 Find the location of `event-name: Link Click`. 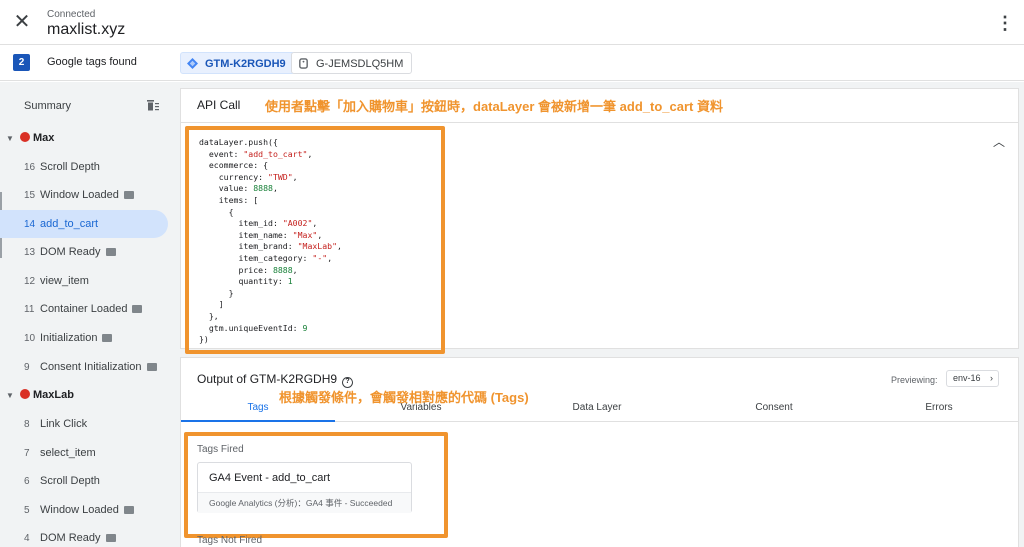

event-name: Link Click is located at coordinates (64, 424).